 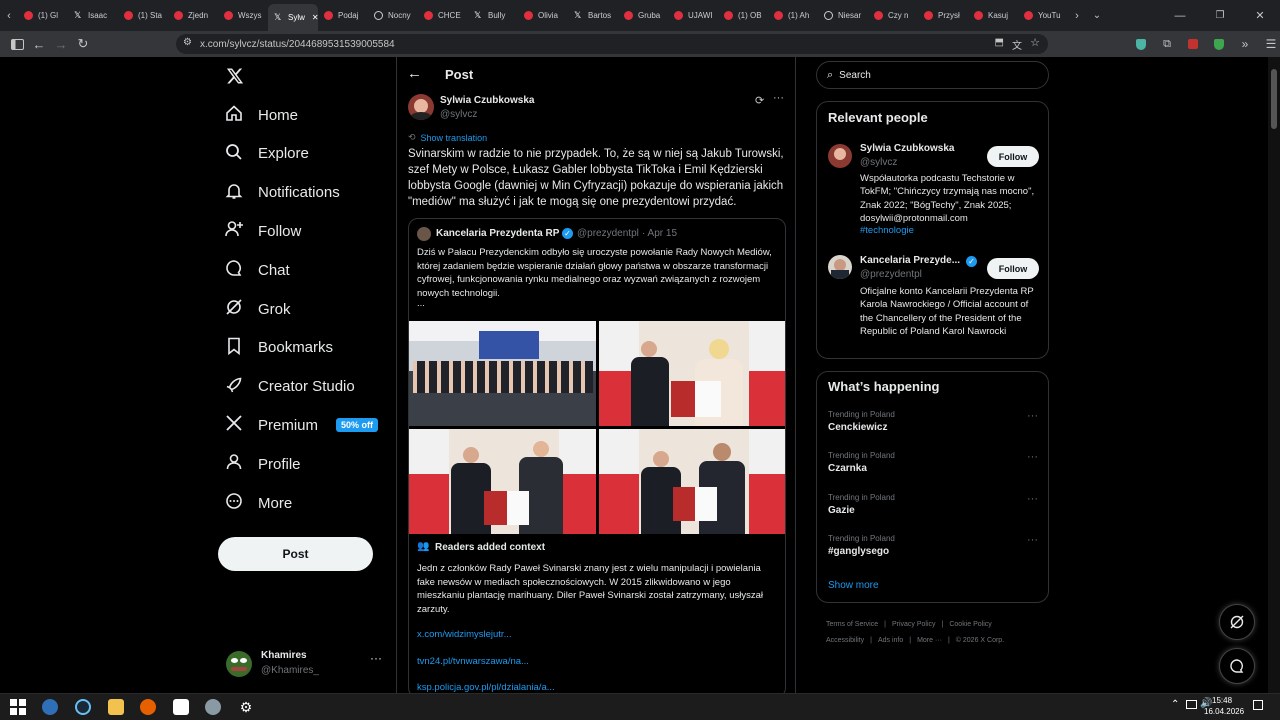 What do you see at coordinates (421, 107) in the screenshot?
I see `author-avatar` at bounding box center [421, 107].